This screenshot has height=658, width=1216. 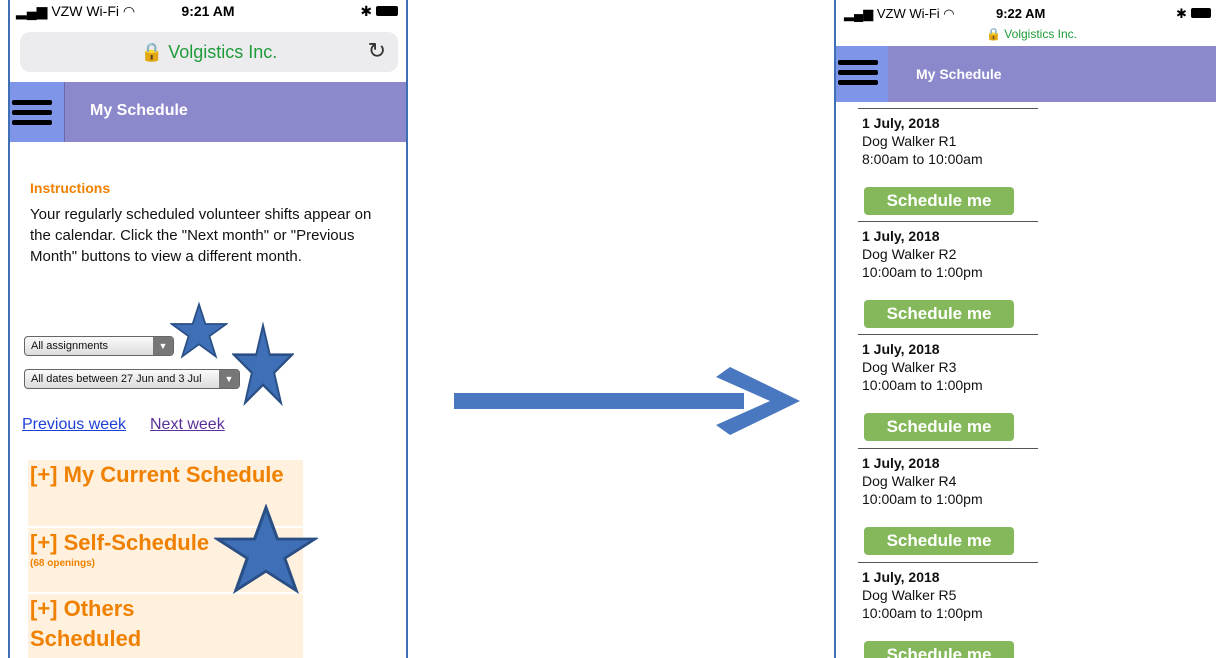 What do you see at coordinates (909, 254) in the screenshot?
I see `shift-role: Dog Walker R2` at bounding box center [909, 254].